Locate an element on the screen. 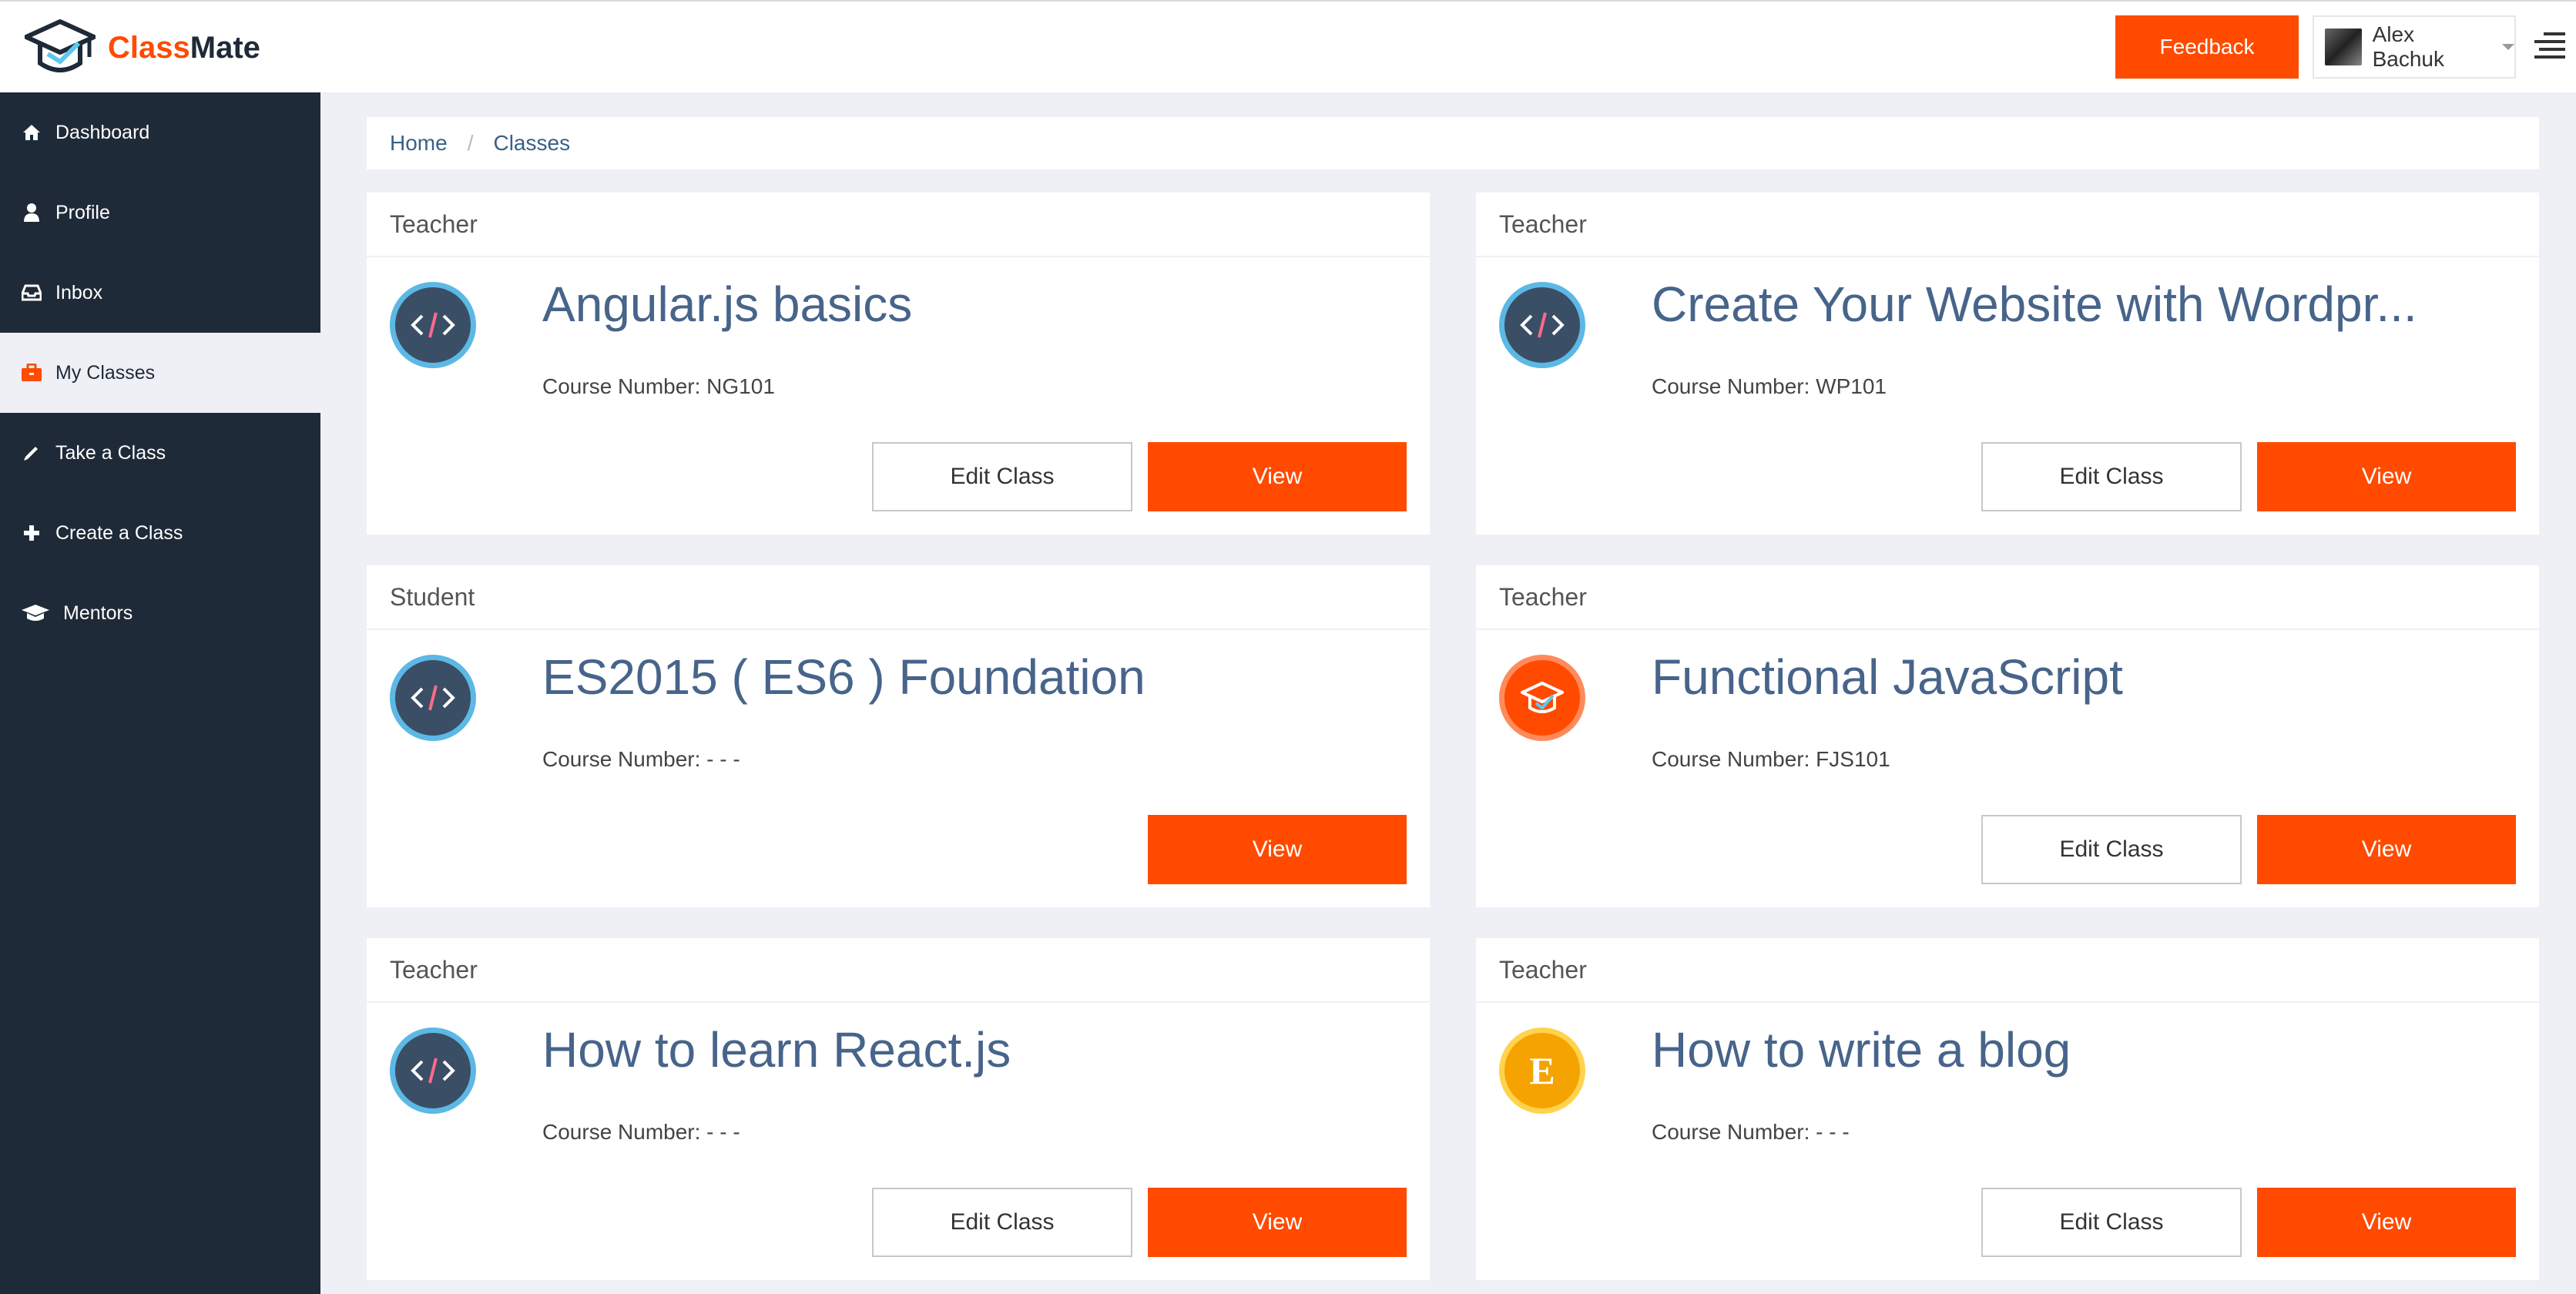  course-number: Course Number: FJS101 is located at coordinates (1771, 759).